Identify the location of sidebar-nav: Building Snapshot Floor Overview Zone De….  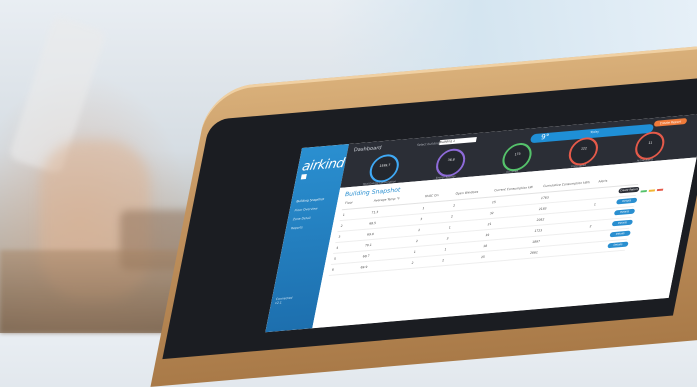
(312, 215).